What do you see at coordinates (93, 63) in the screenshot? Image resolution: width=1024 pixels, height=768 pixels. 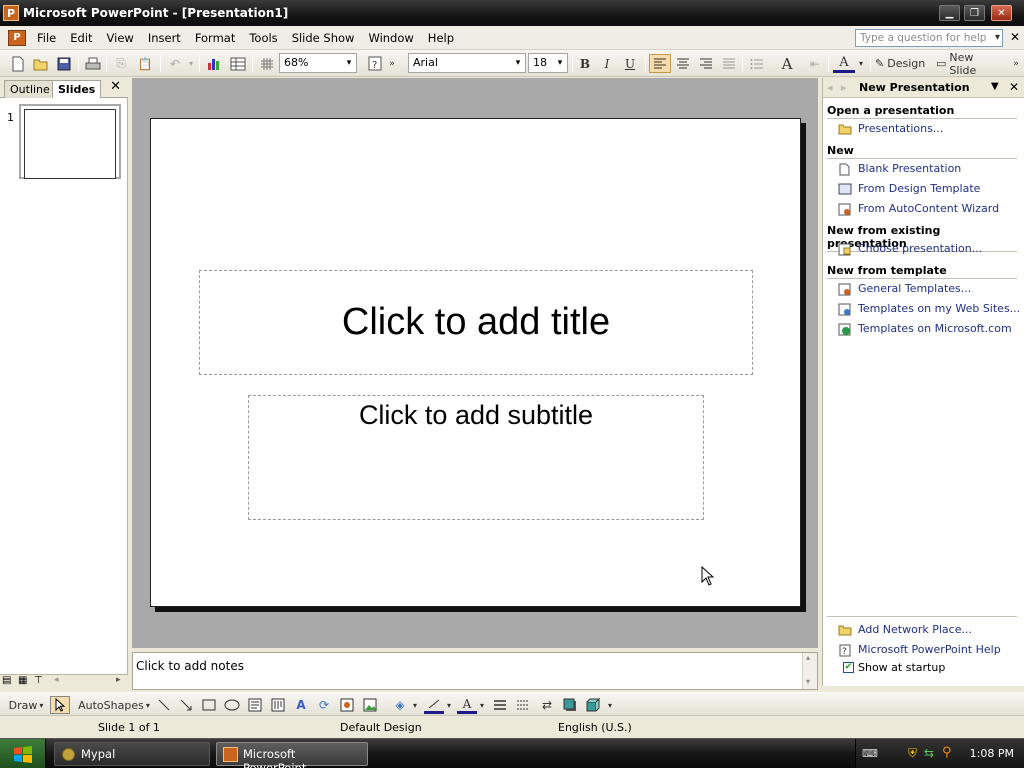 I see `print-icon` at bounding box center [93, 63].